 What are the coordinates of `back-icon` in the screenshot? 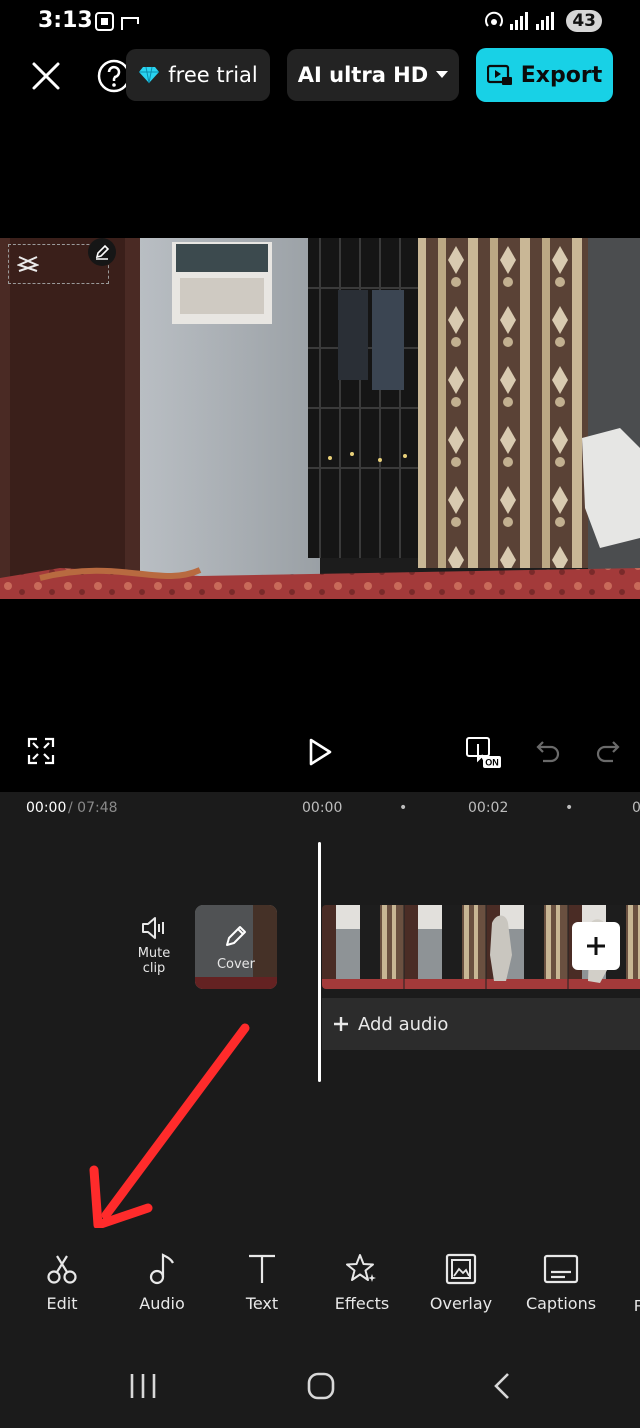 It's located at (502, 1388).